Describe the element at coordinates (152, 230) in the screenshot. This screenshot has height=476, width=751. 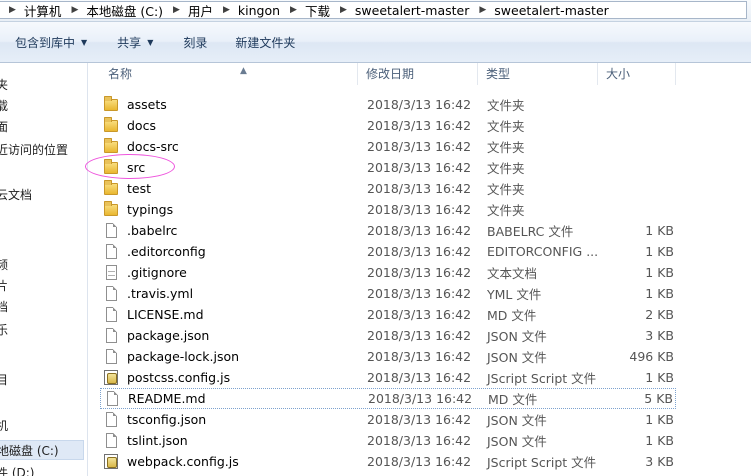
I see `file-name: .babelrc` at that location.